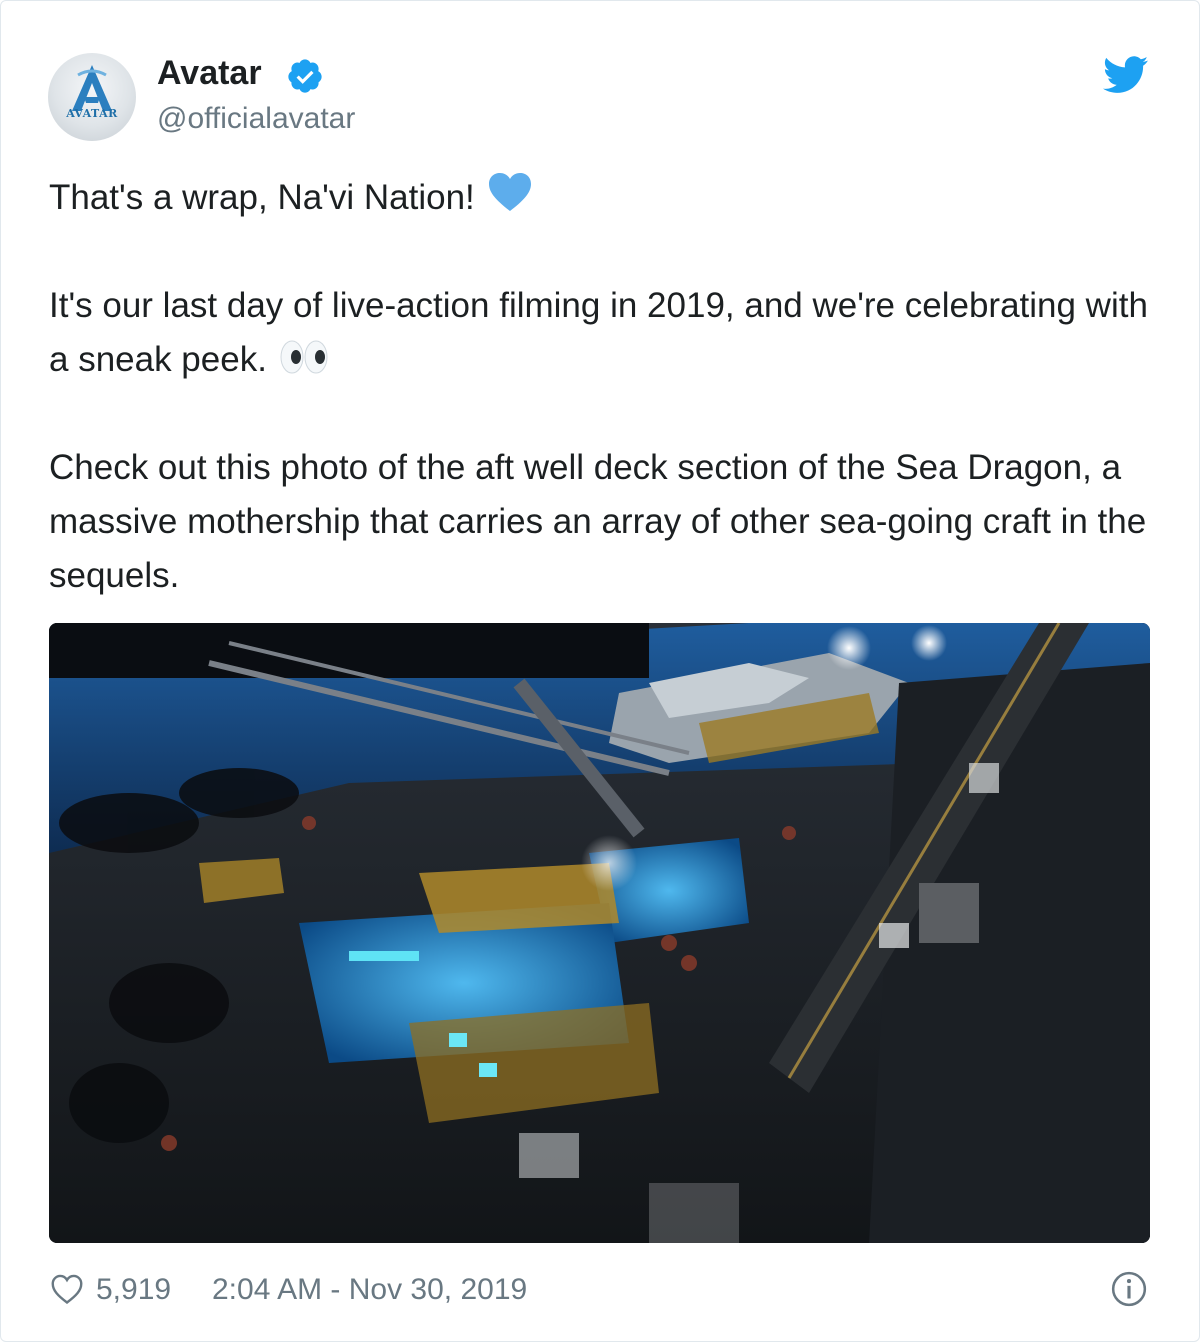 The height and width of the screenshot is (1342, 1200). Describe the element at coordinates (67, 1289) in the screenshot. I see `heart-outline-icon` at that location.